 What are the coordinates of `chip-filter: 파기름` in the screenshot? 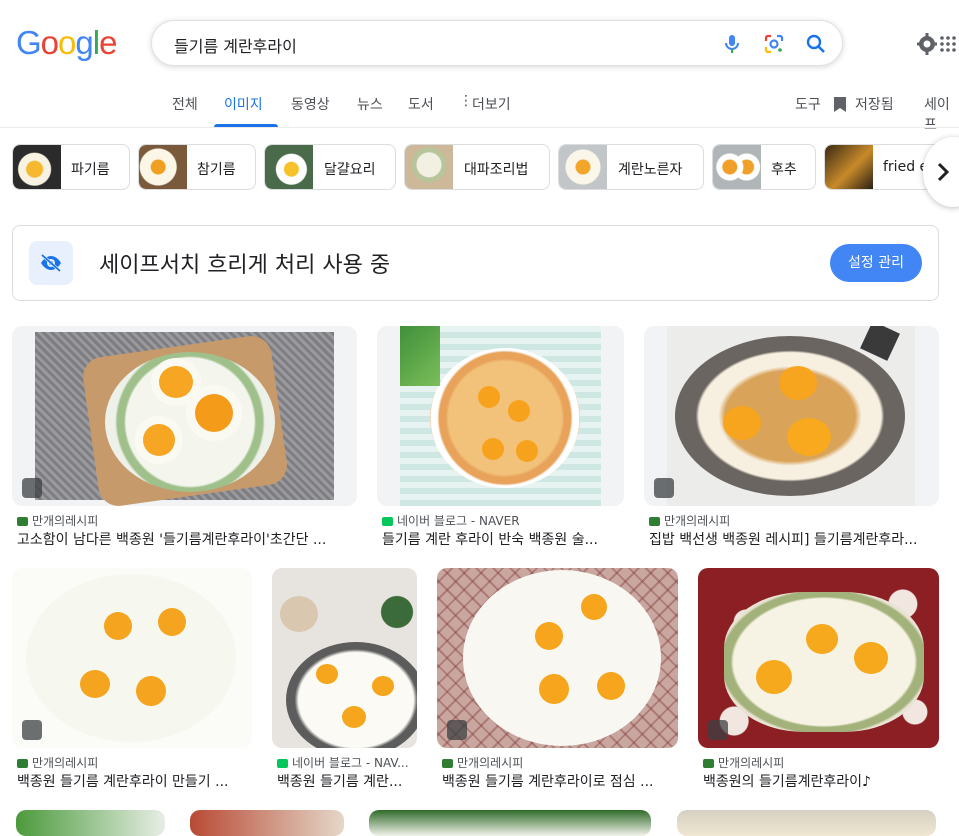 It's located at (71, 167).